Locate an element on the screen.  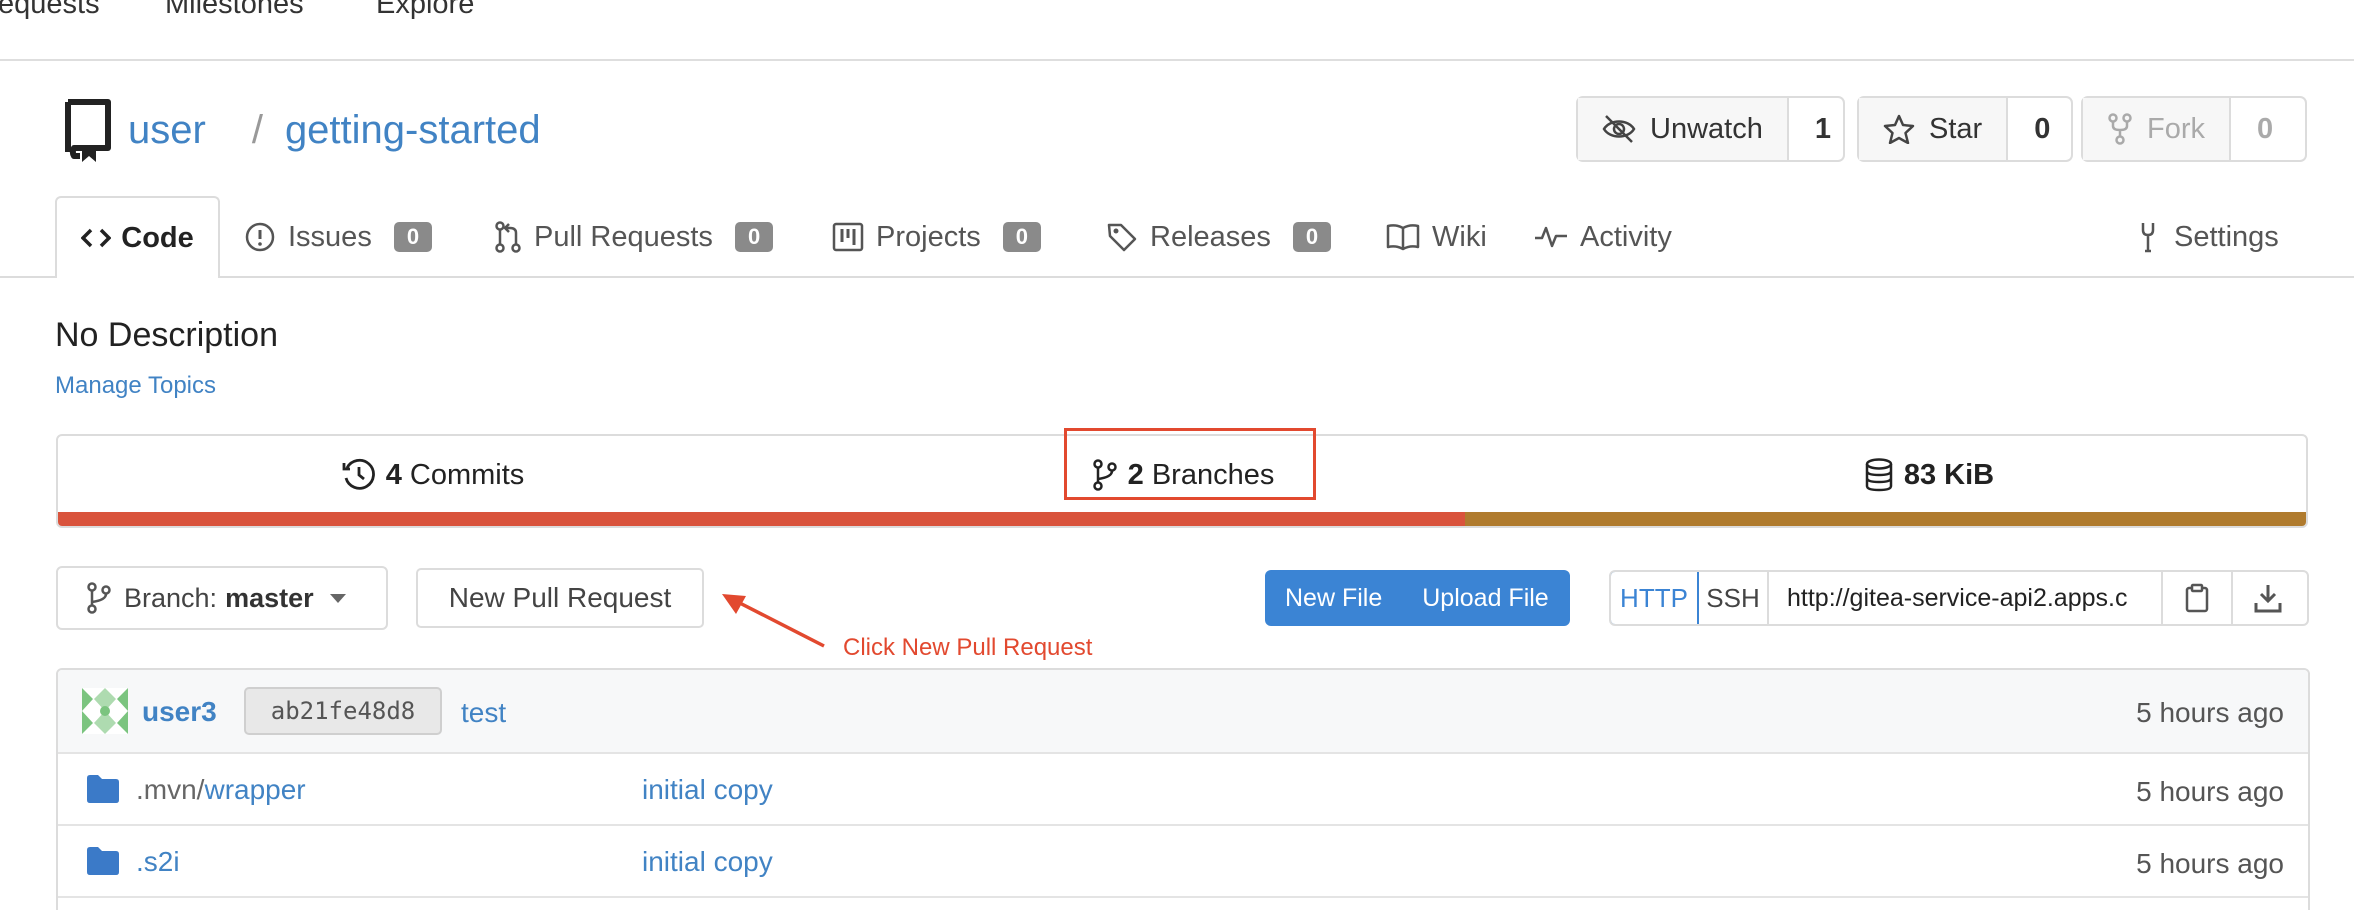
star-label: Star is located at coordinates (1956, 128).